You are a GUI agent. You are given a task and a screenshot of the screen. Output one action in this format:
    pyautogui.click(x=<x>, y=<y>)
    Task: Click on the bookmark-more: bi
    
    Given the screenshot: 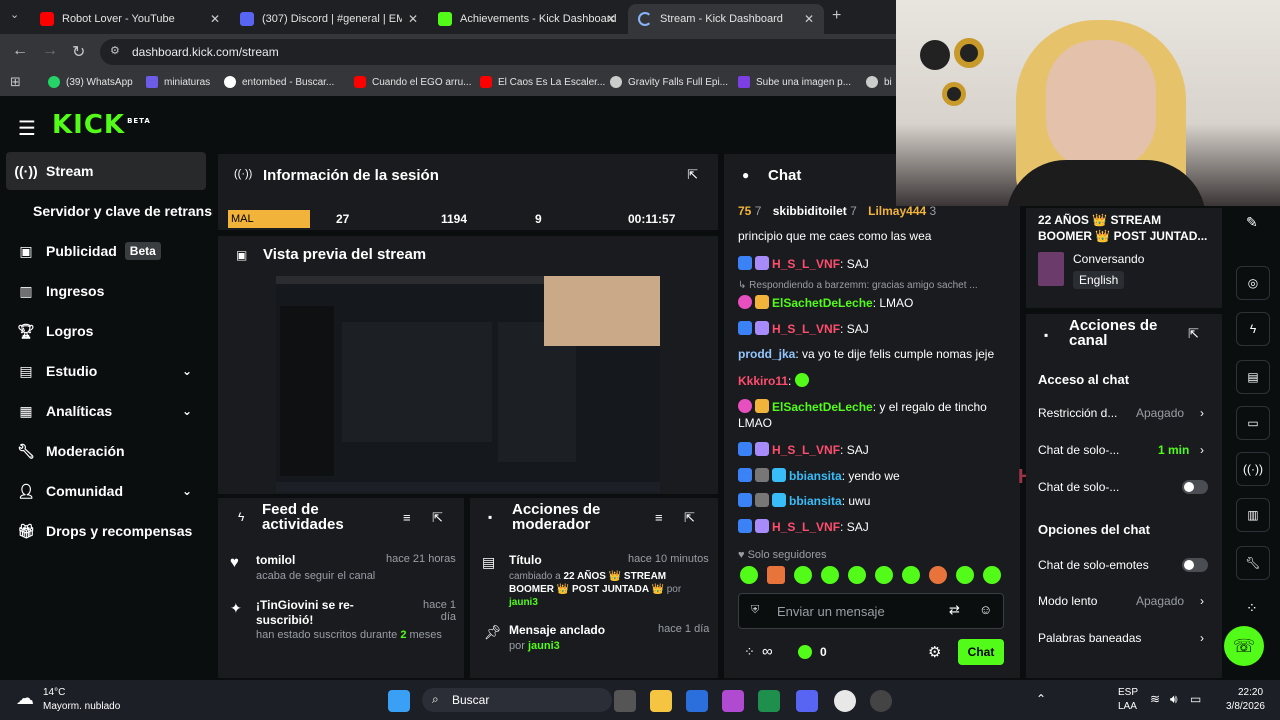 What is the action you would take?
    pyautogui.click(x=879, y=82)
    